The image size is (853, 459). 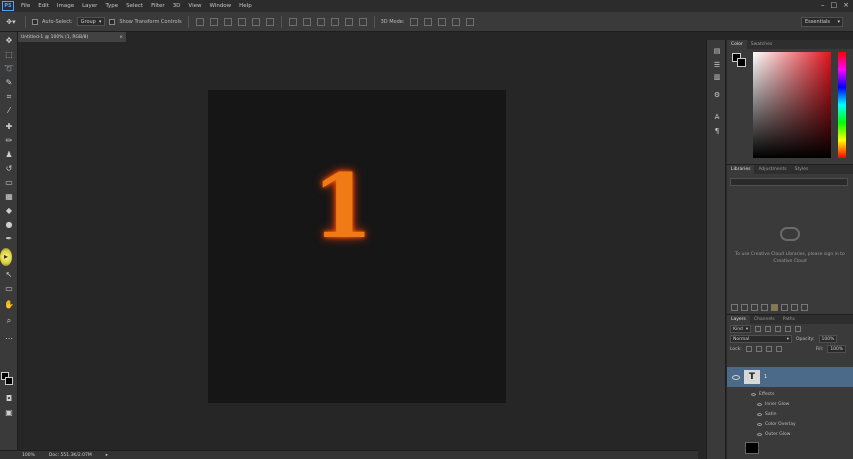 What do you see at coordinates (9, 239) in the screenshot?
I see `pen-tool-icon: ✒` at bounding box center [9, 239].